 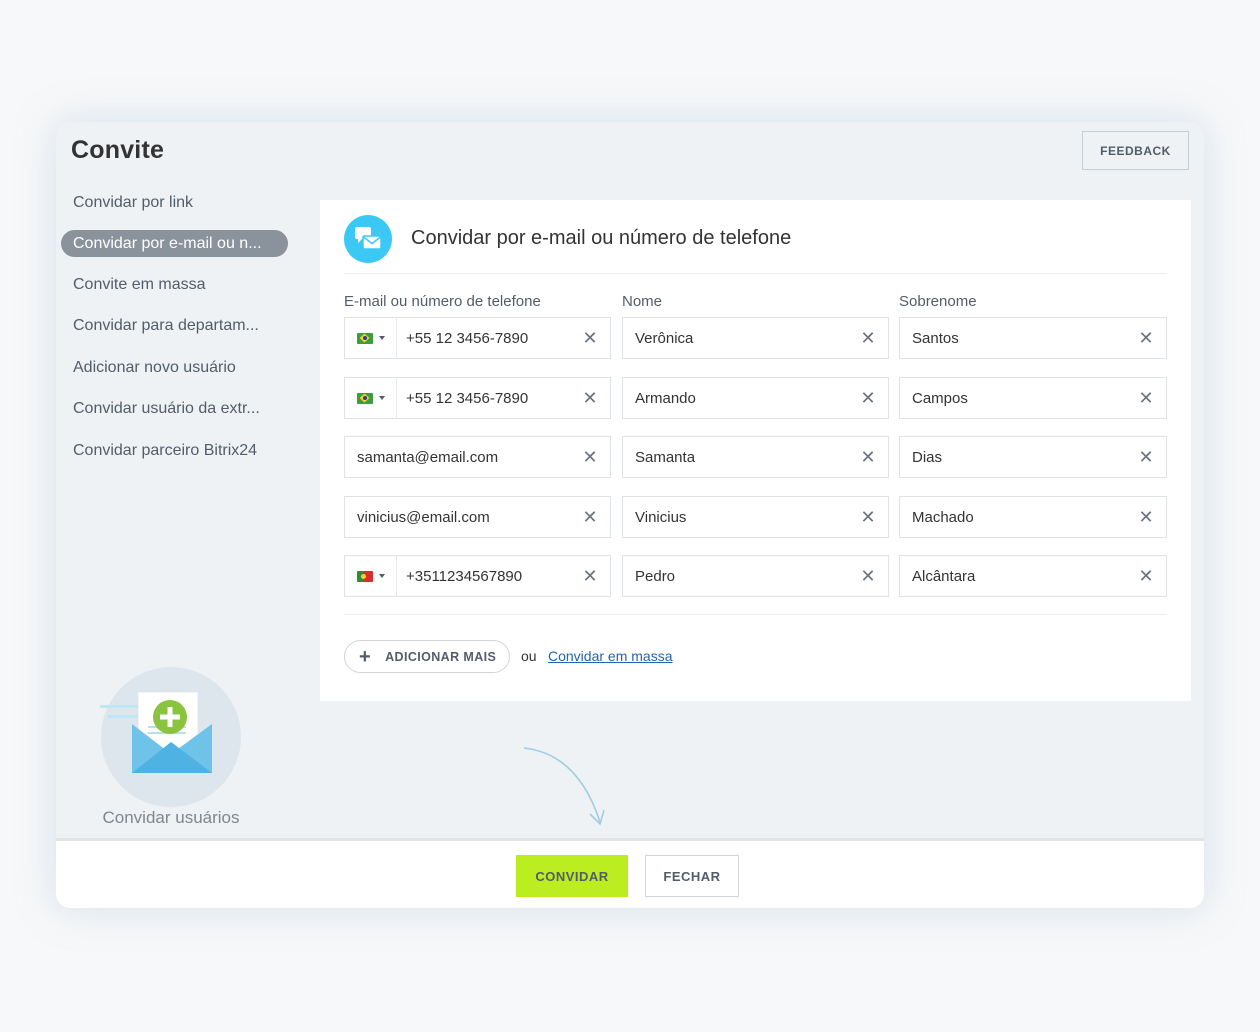 What do you see at coordinates (938, 301) in the screenshot?
I see `header-last-name: Sobrenome` at bounding box center [938, 301].